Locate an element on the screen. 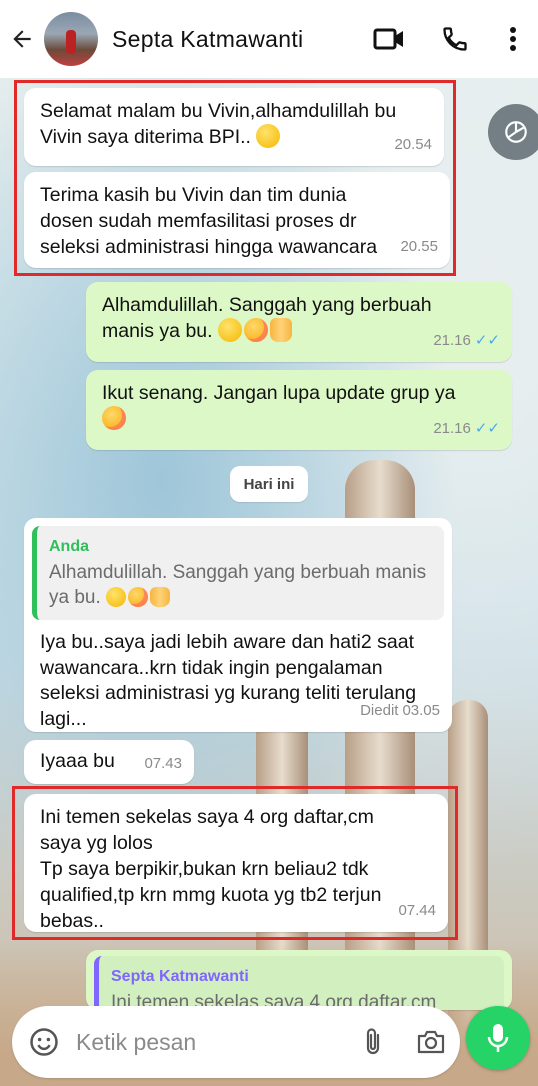 The width and height of the screenshot is (538, 1086). message-composer: Ketik pesan is located at coordinates (236, 1042).